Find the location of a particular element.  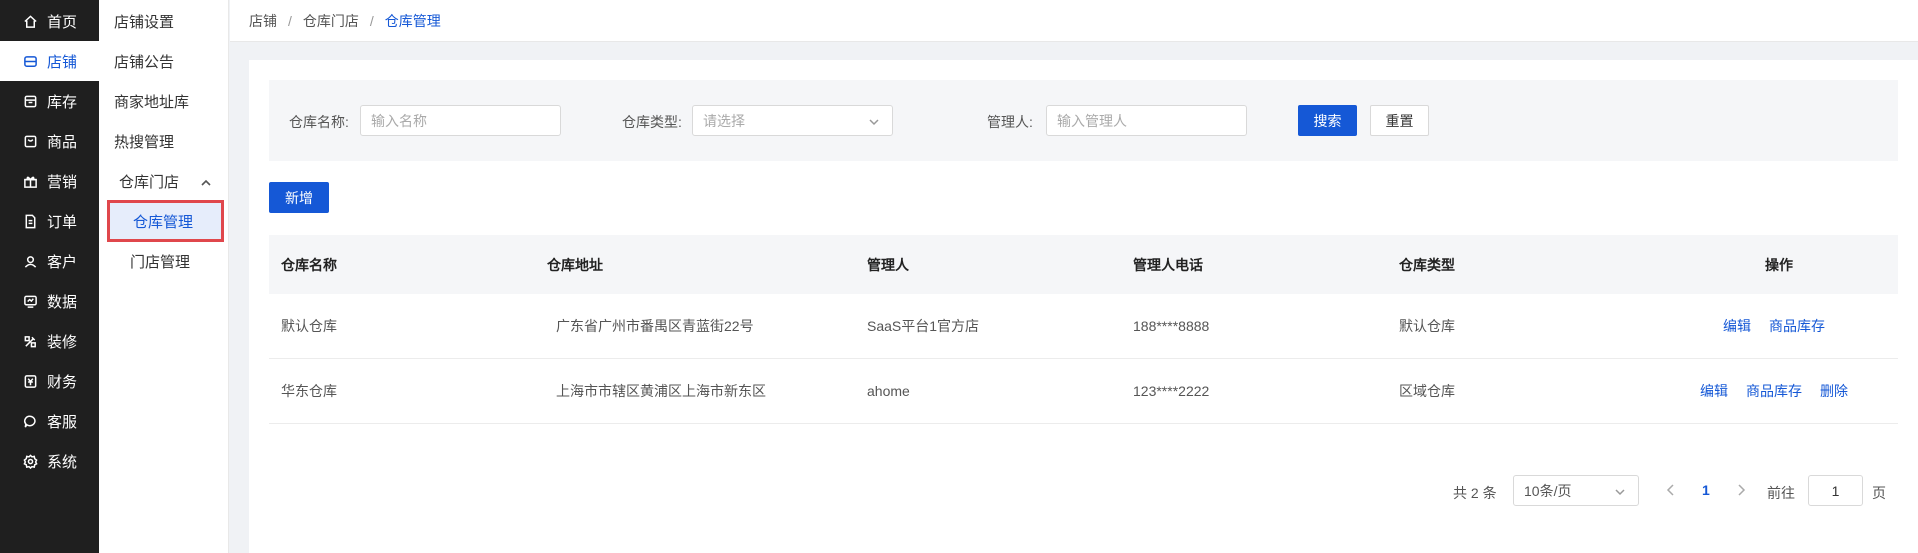

cell-warehouse-name: 华东仓库 is located at coordinates (309, 391).